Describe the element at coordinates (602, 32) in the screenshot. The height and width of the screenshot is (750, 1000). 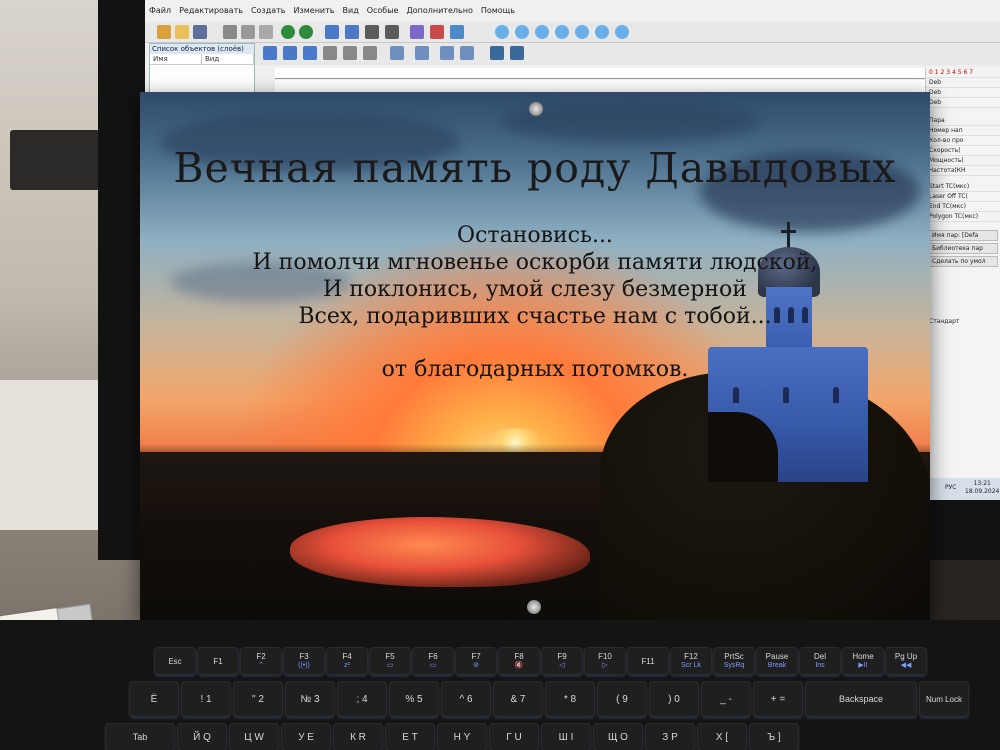
I see `zoom-select-icon` at that location.